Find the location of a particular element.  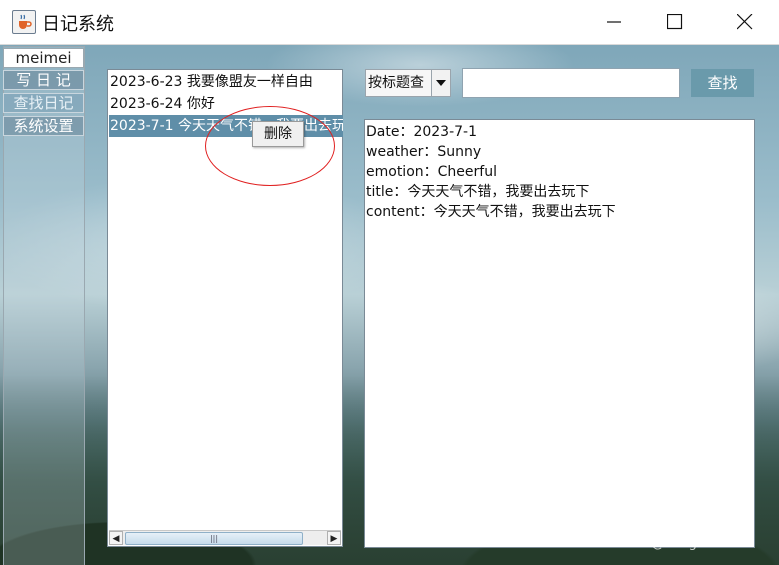

horizontal-scrollbar: ◀ ||| ▶ is located at coordinates (225, 537).